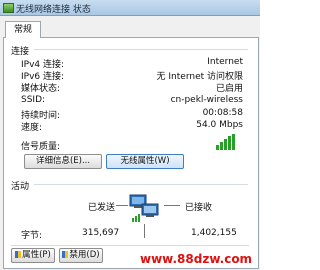 This screenshot has height=270, width=320. I want to click on title-bar: 无线网络连接 状态, so click(130, 8).